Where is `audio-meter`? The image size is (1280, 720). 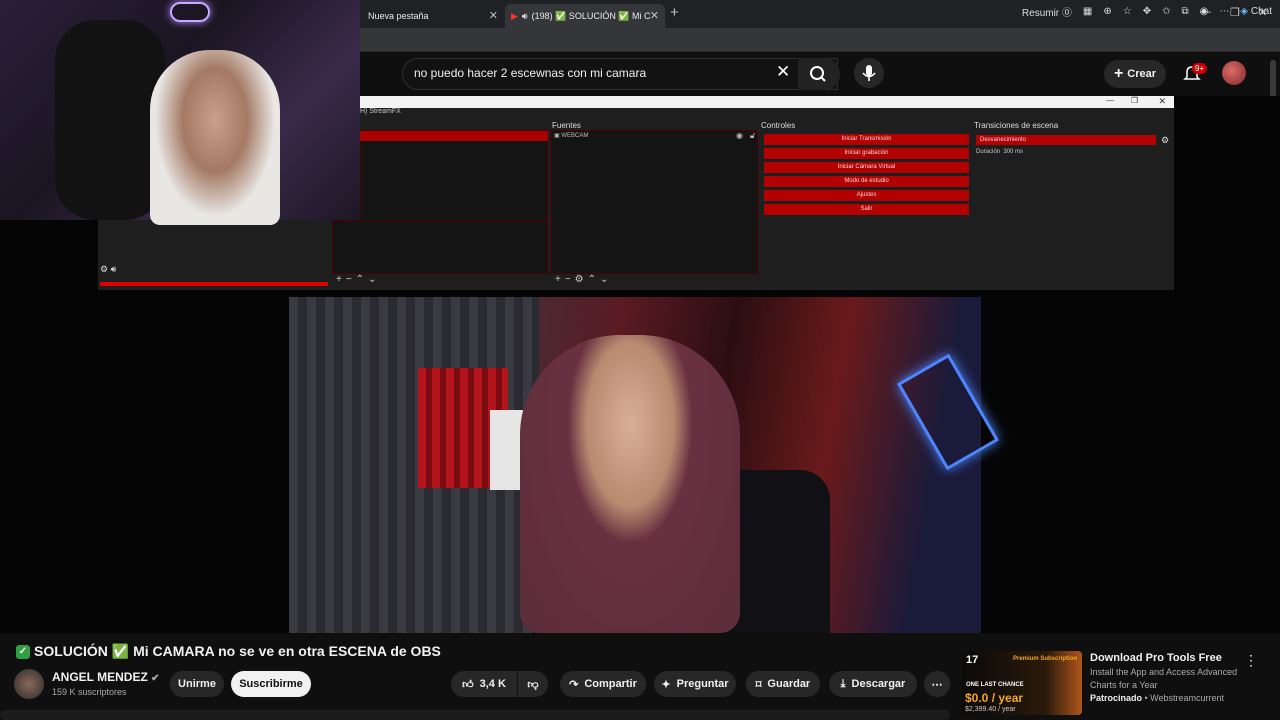 audio-meter is located at coordinates (214, 284).